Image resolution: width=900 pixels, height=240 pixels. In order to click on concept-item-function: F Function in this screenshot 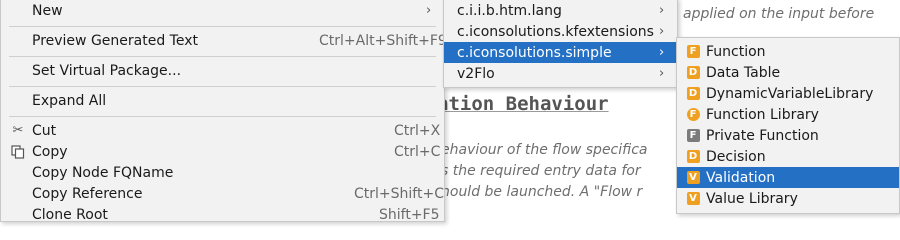, I will do `click(788, 51)`.